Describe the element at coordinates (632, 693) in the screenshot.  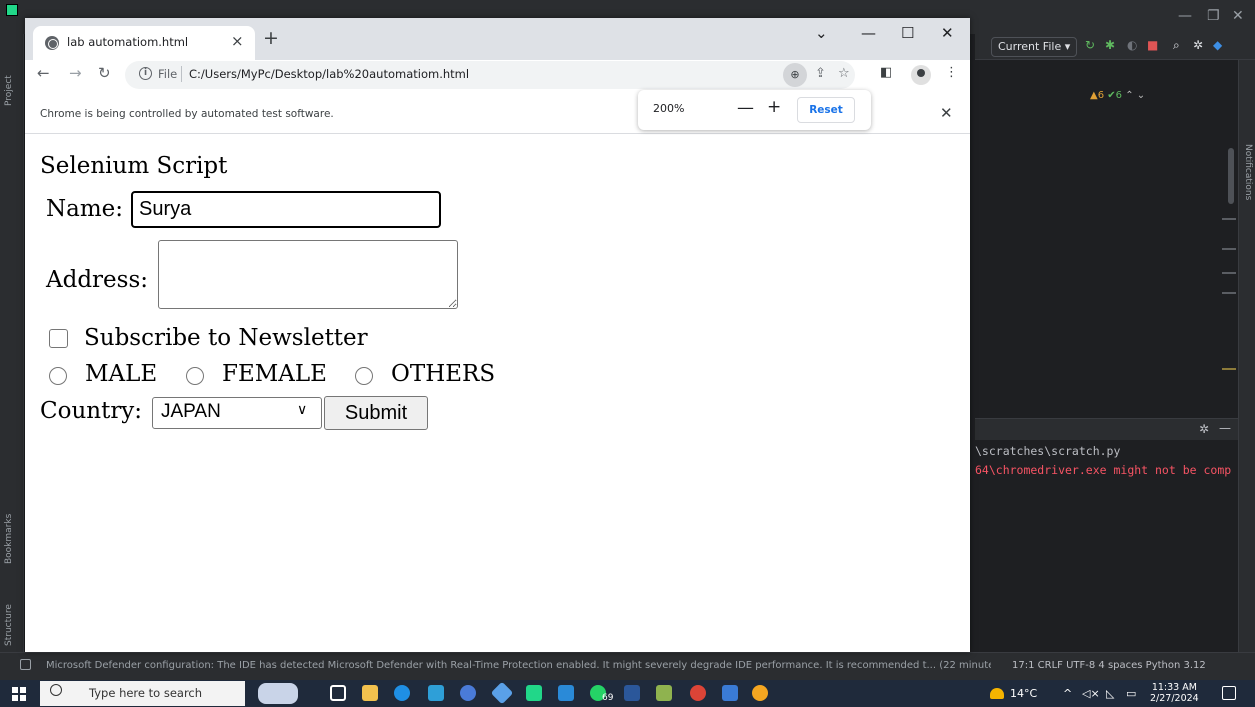
I see `word-icon` at that location.